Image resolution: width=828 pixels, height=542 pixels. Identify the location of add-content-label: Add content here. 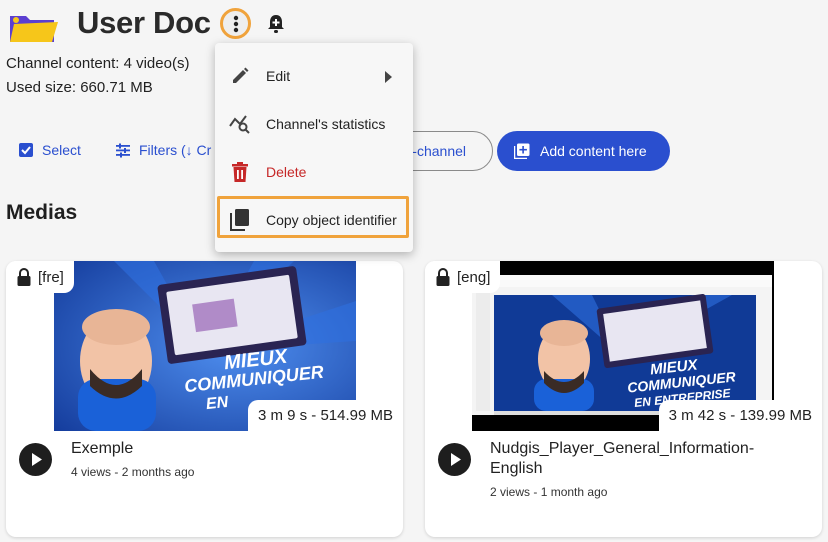
(593, 151).